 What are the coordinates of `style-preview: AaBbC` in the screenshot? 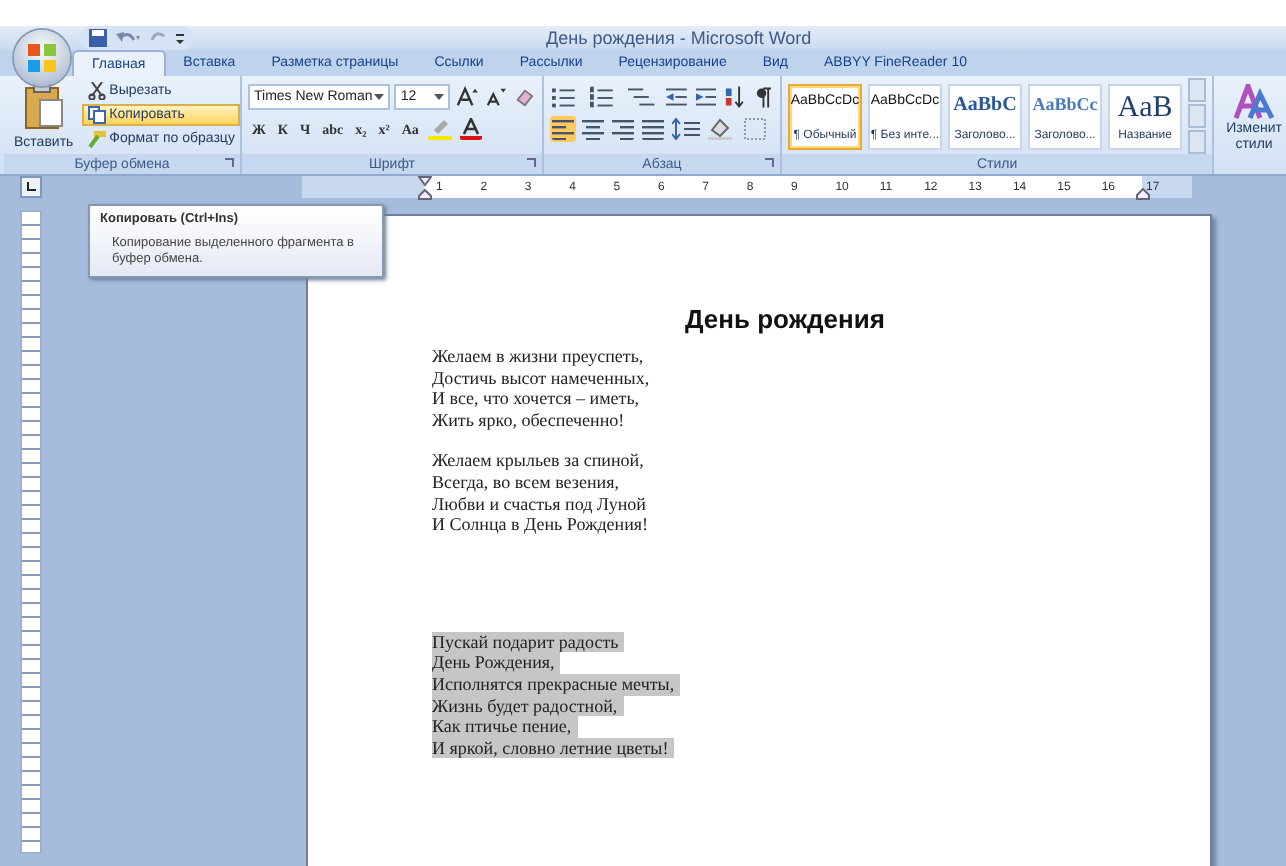 It's located at (985, 104).